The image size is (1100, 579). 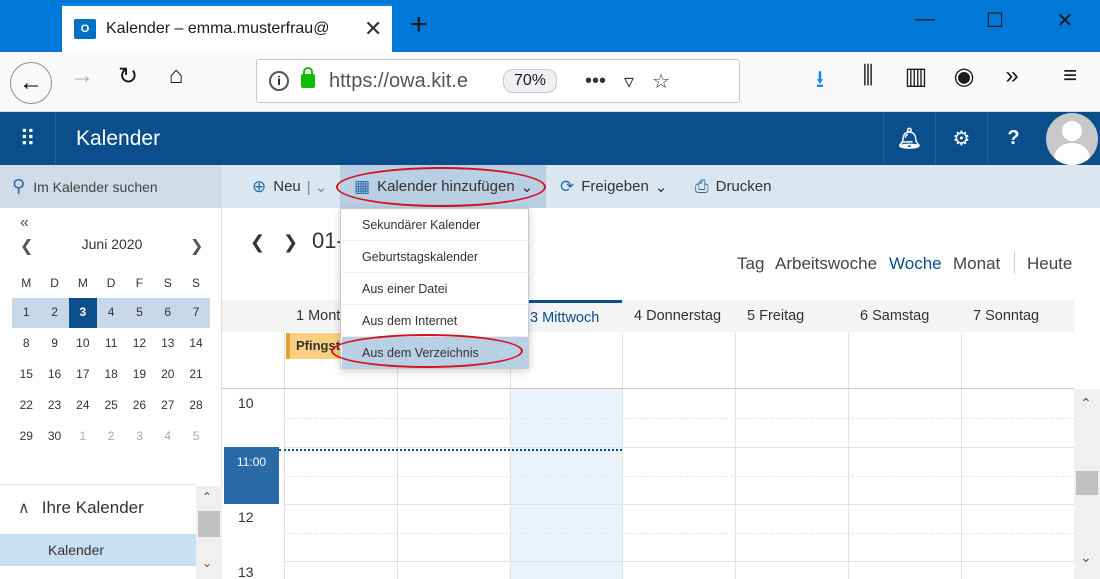 I want to click on info-icon: i, so click(x=279, y=81).